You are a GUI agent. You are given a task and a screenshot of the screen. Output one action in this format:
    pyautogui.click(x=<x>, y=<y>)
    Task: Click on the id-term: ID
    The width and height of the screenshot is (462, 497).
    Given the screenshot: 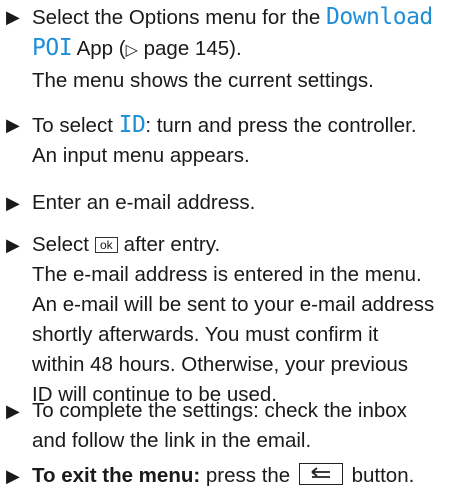 What is the action you would take?
    pyautogui.click(x=132, y=125)
    